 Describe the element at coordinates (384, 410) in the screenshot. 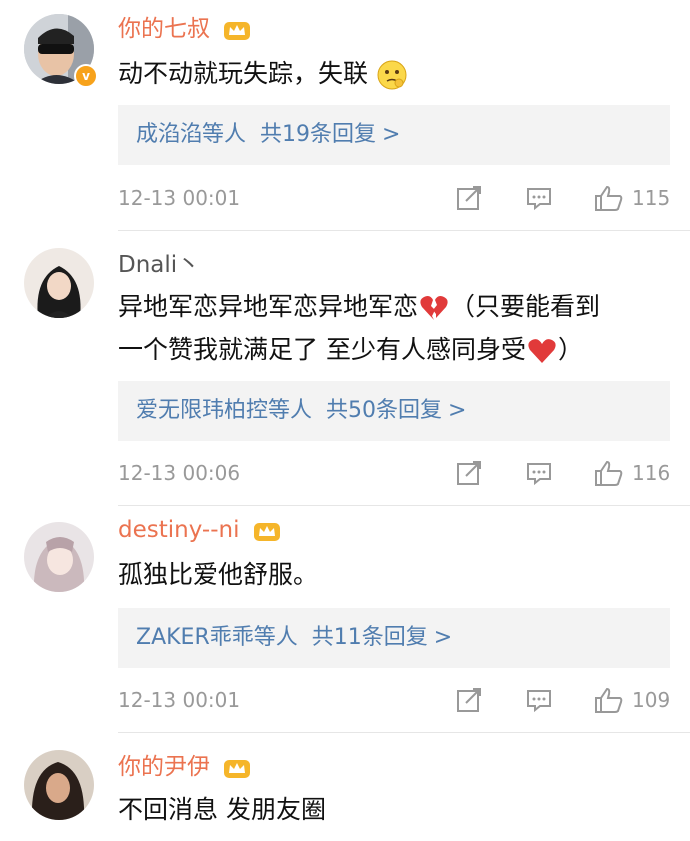

I see `replies-count: 共50条回复` at that location.